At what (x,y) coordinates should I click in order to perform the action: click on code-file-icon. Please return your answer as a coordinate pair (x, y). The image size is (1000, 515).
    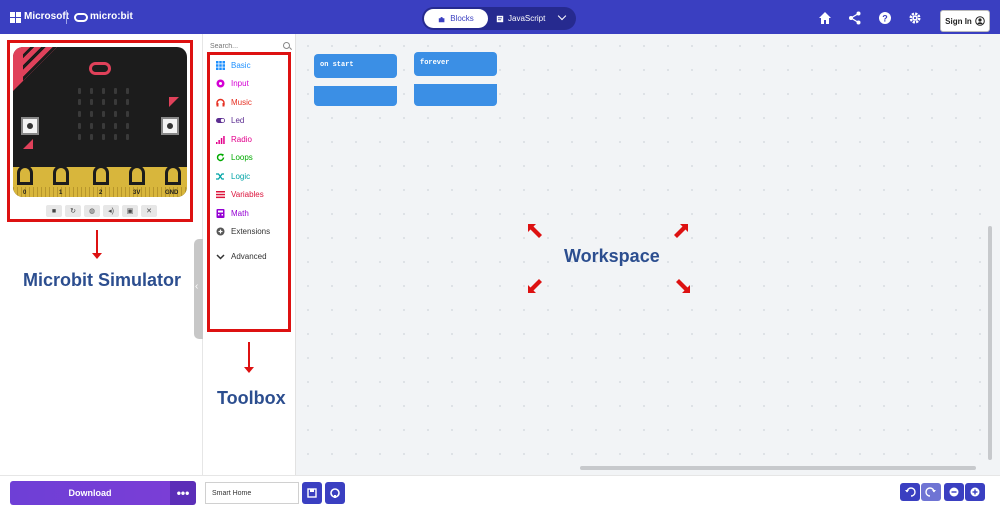
    Looking at the image, I should click on (500, 18).